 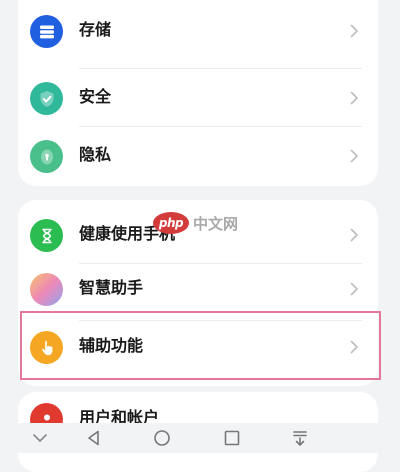 What do you see at coordinates (198, 98) in the screenshot?
I see `settings-item-security: 安全` at bounding box center [198, 98].